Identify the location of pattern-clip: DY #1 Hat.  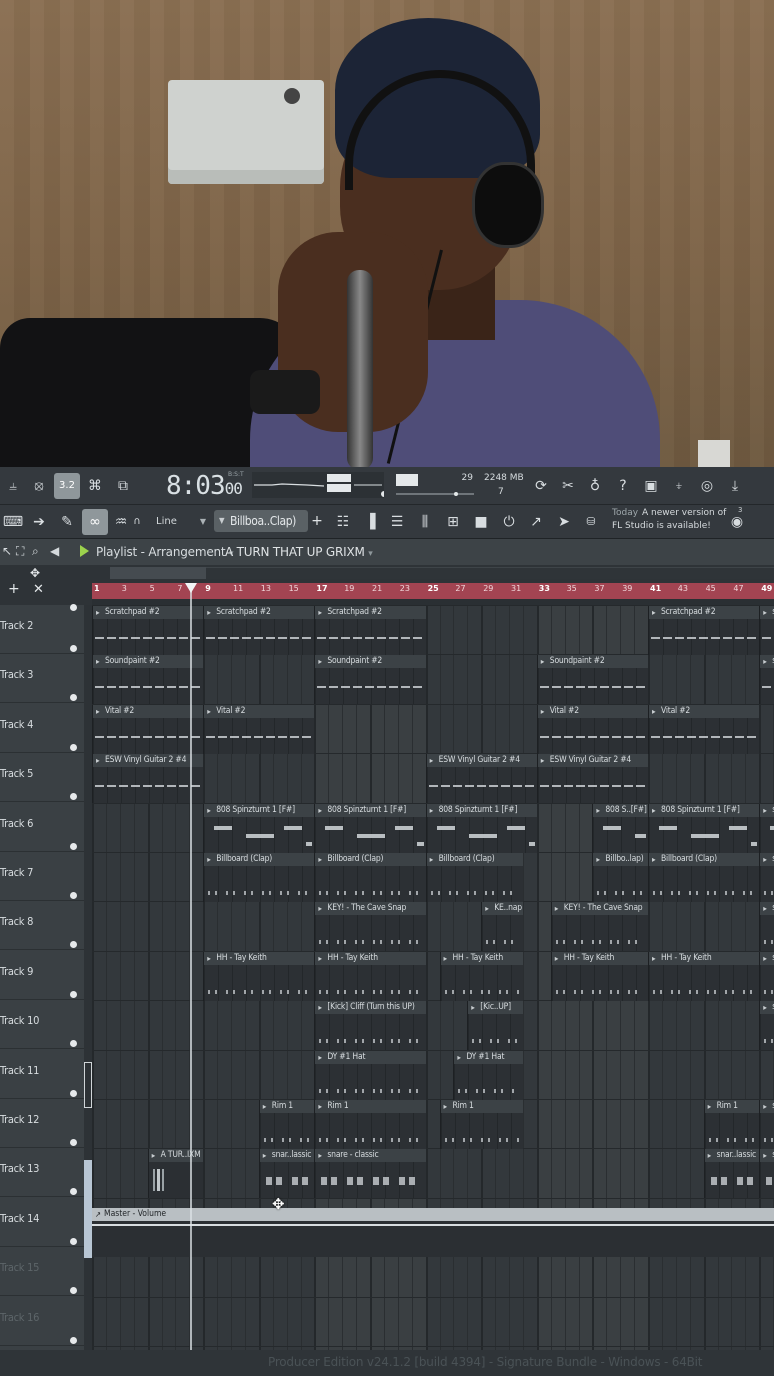
(488, 1075).